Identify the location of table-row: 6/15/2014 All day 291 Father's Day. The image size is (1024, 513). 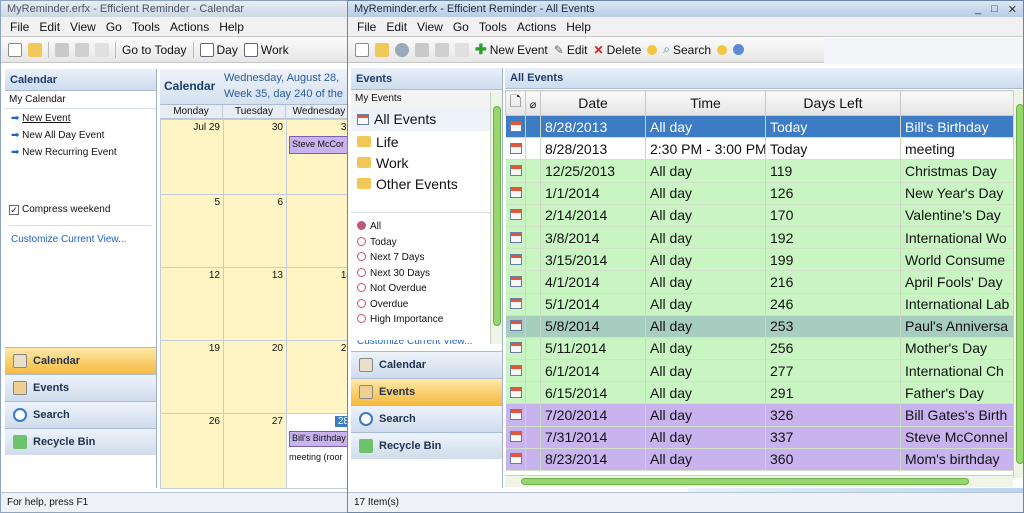
(759, 393).